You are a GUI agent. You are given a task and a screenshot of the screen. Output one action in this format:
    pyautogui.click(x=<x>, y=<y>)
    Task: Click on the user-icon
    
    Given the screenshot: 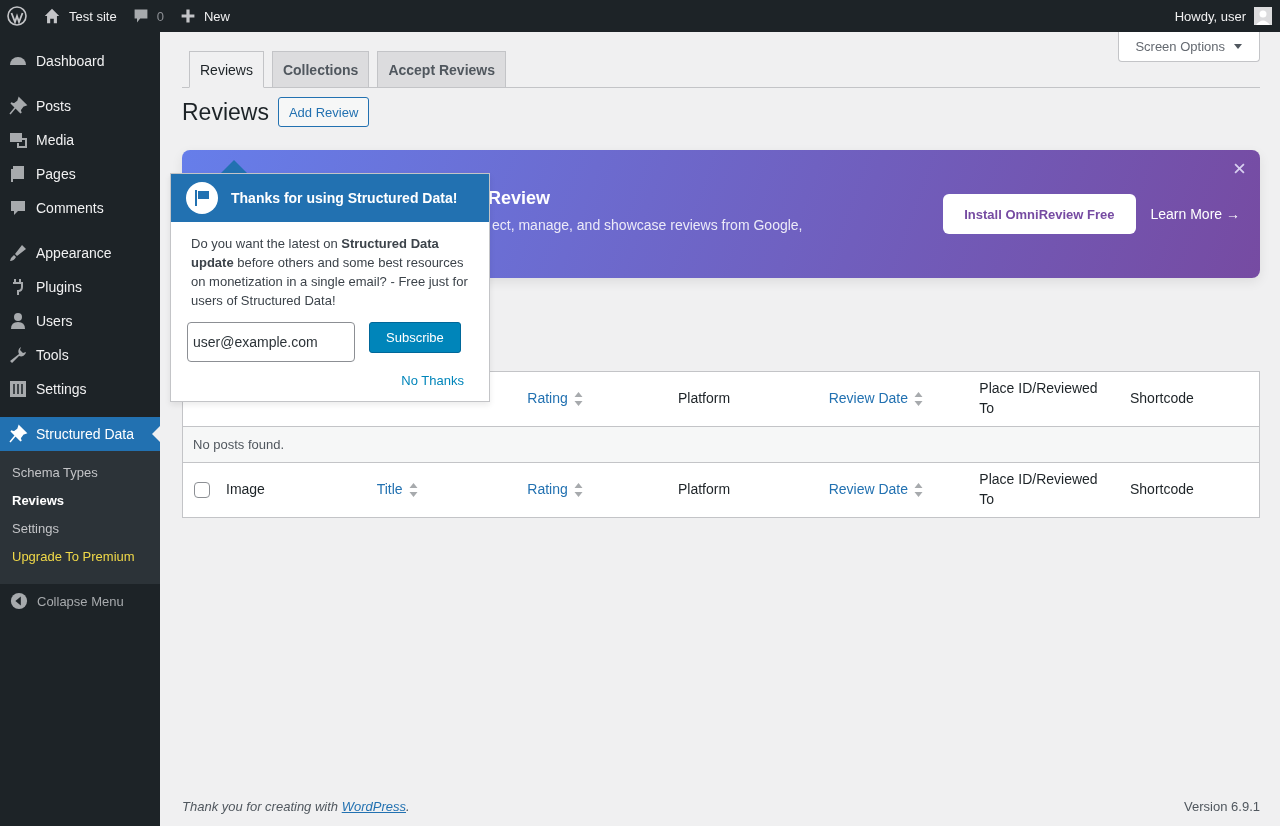 What is the action you would take?
    pyautogui.click(x=18, y=321)
    